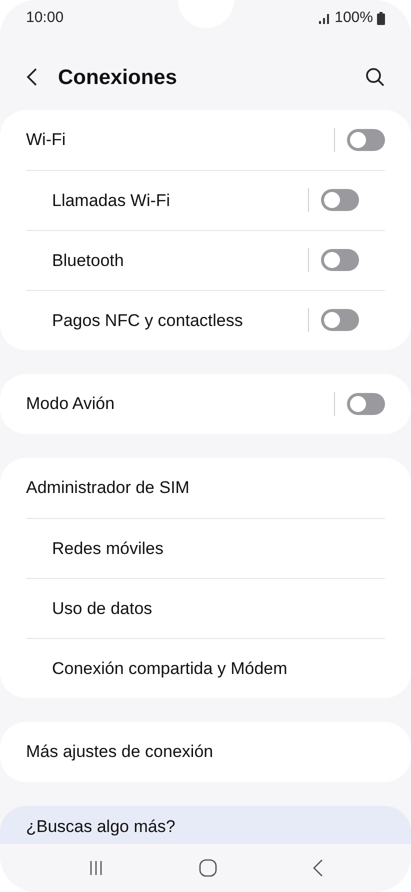 This screenshot has width=411, height=892. What do you see at coordinates (111, 201) in the screenshot?
I see `setting-label: Llamadas Wi-Fi` at bounding box center [111, 201].